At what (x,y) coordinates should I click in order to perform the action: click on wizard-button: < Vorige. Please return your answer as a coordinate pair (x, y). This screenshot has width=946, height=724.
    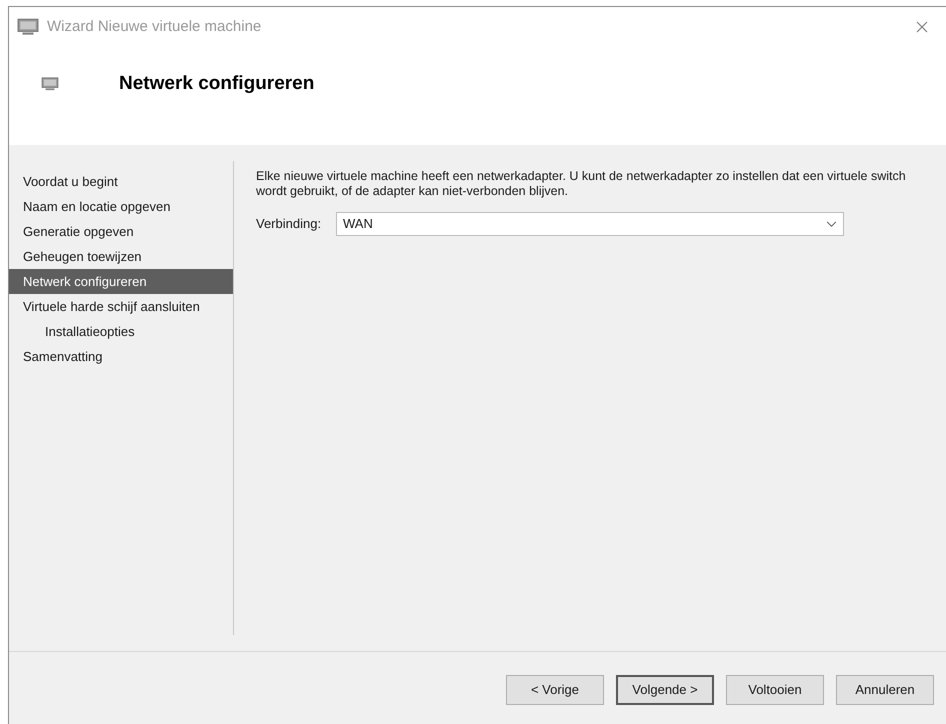
    Looking at the image, I should click on (555, 690).